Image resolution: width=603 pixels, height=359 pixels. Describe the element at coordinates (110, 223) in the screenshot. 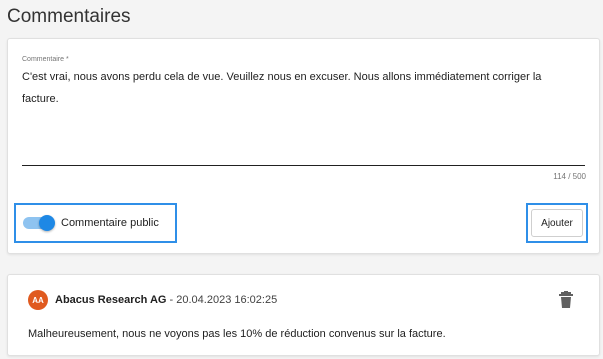

I see `public-comment-label: Commentaire public` at that location.